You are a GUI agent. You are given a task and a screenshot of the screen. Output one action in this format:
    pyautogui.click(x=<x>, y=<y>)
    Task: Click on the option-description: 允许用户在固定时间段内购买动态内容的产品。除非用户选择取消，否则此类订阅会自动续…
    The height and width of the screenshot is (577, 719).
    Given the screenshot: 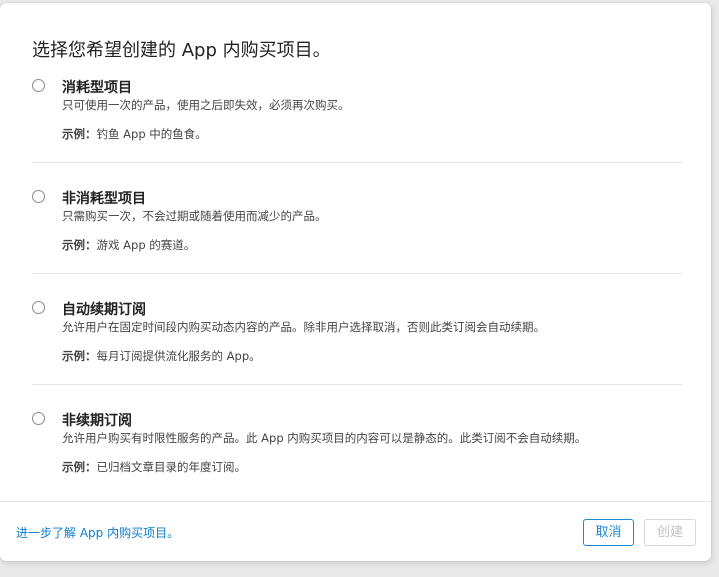 What is the action you would take?
    pyautogui.click(x=303, y=327)
    